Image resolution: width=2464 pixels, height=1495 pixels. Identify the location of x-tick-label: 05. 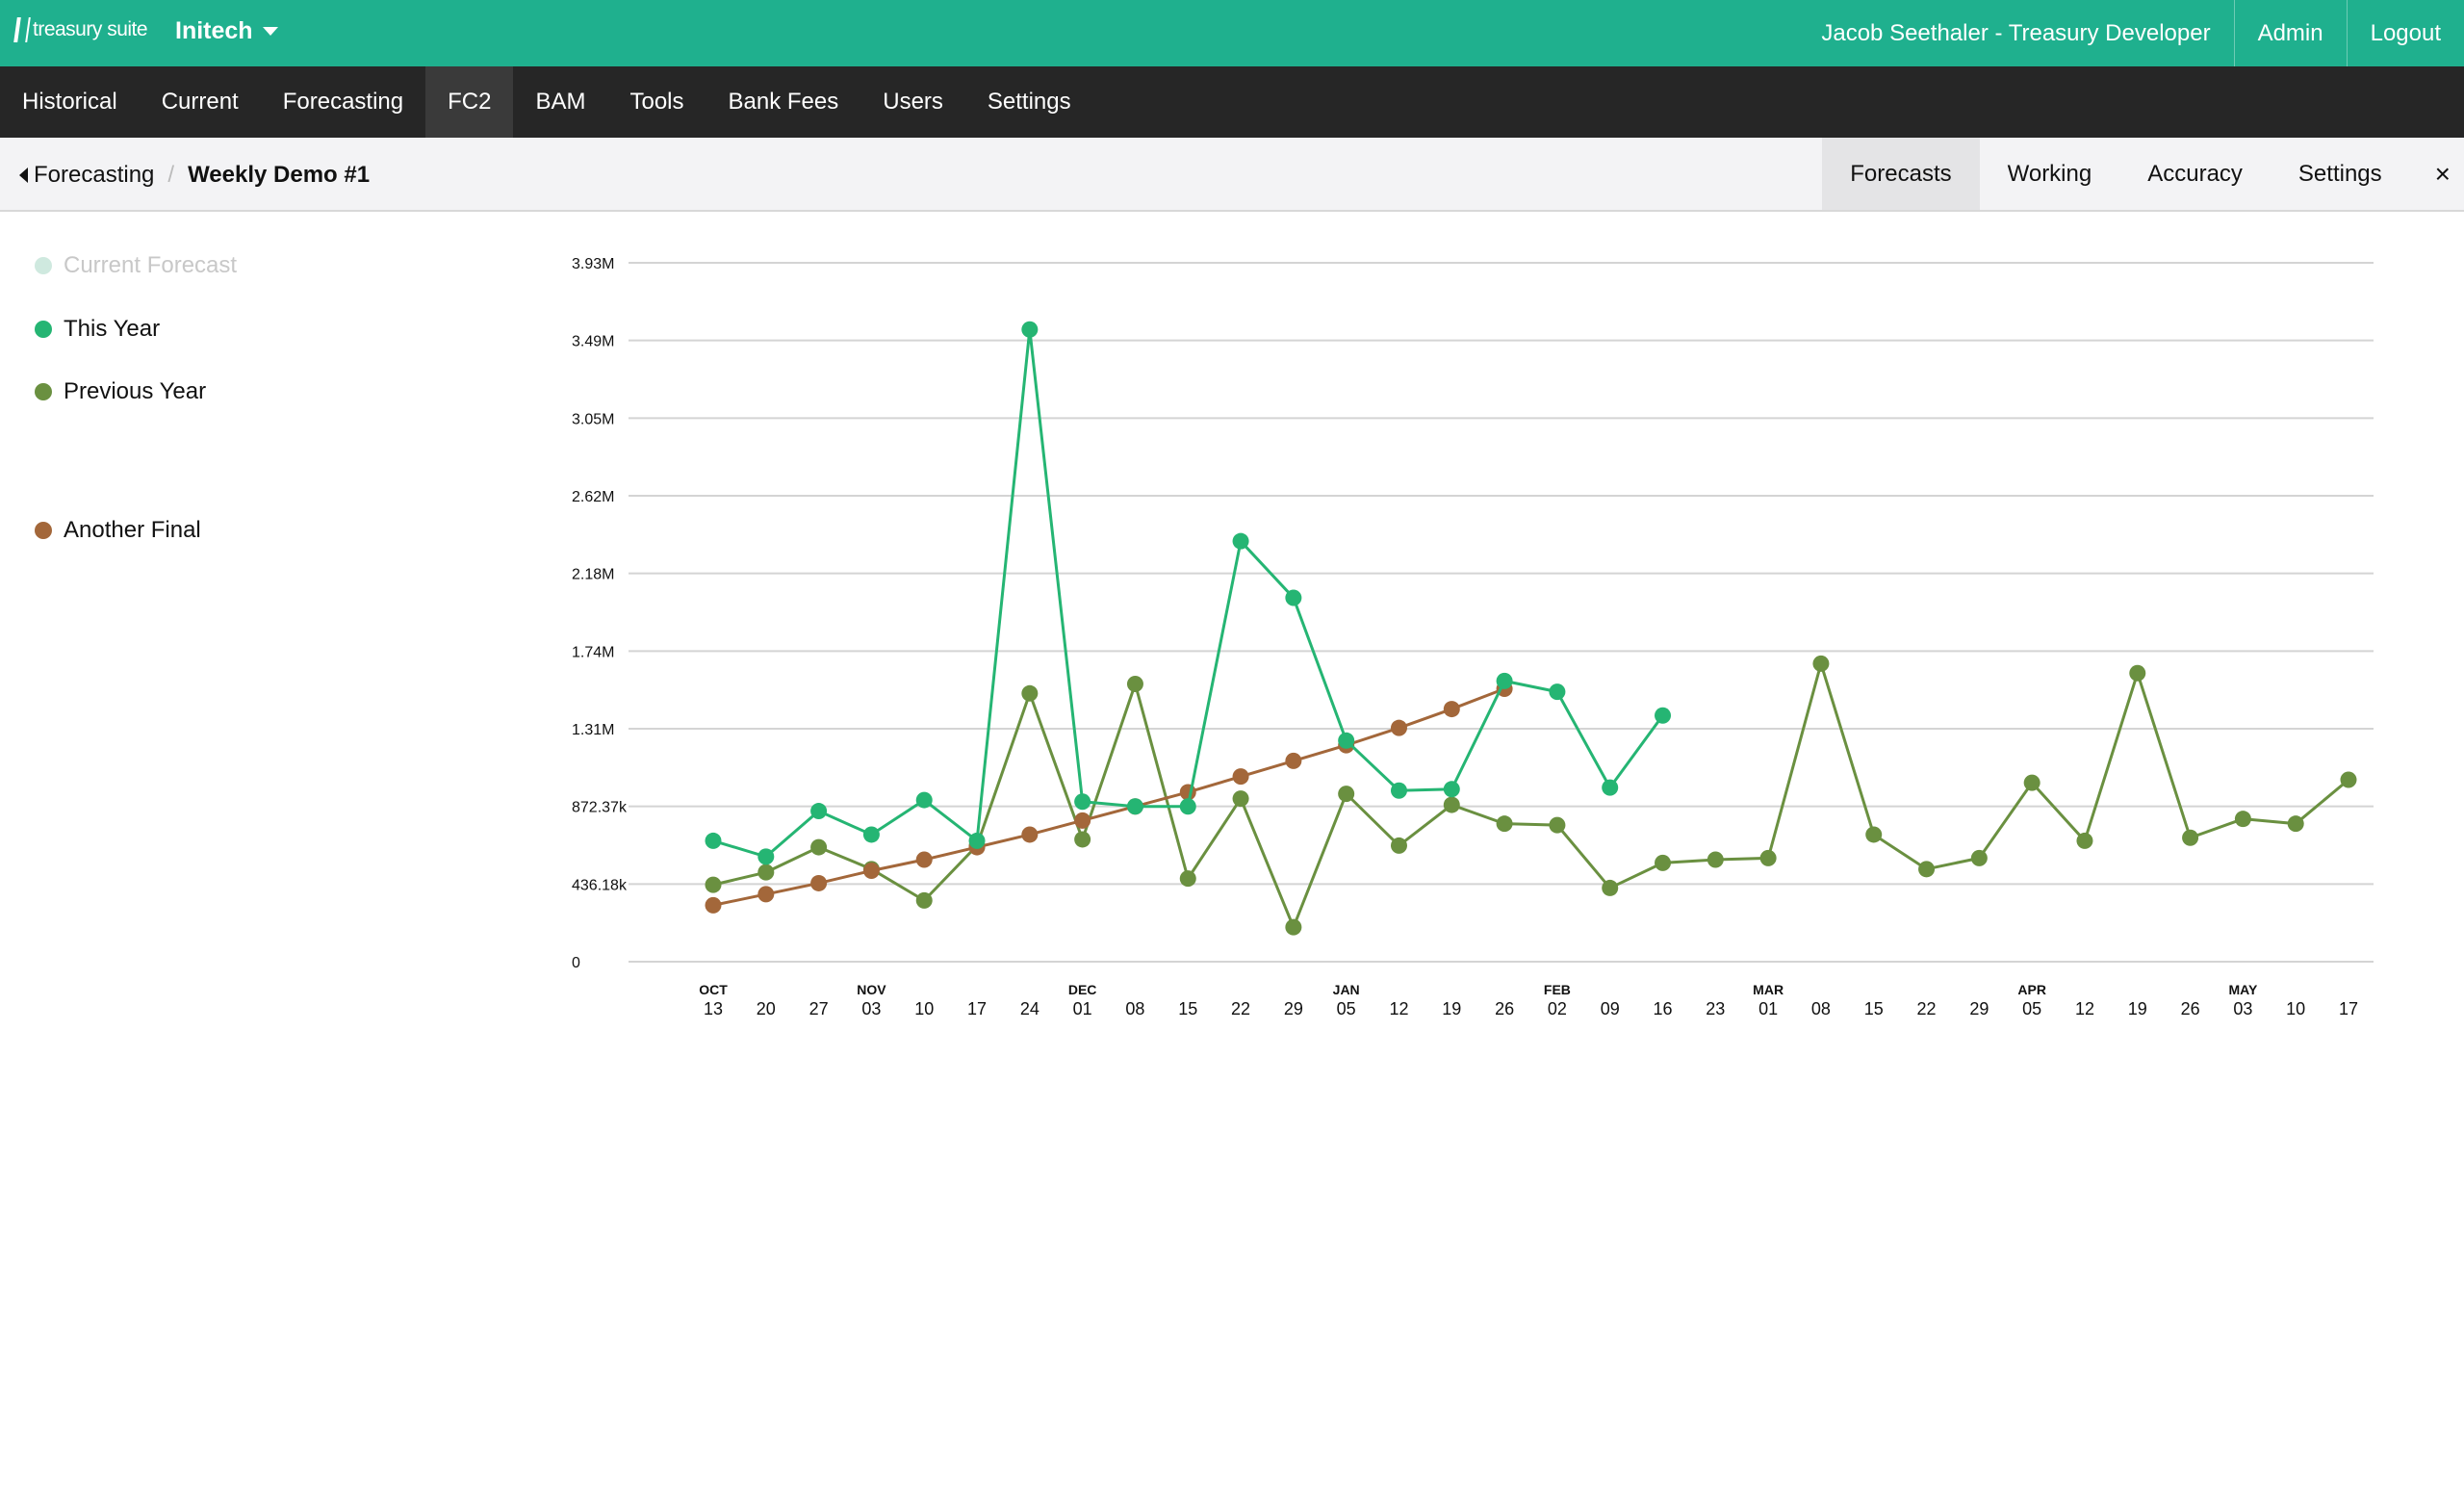
(1346, 1008).